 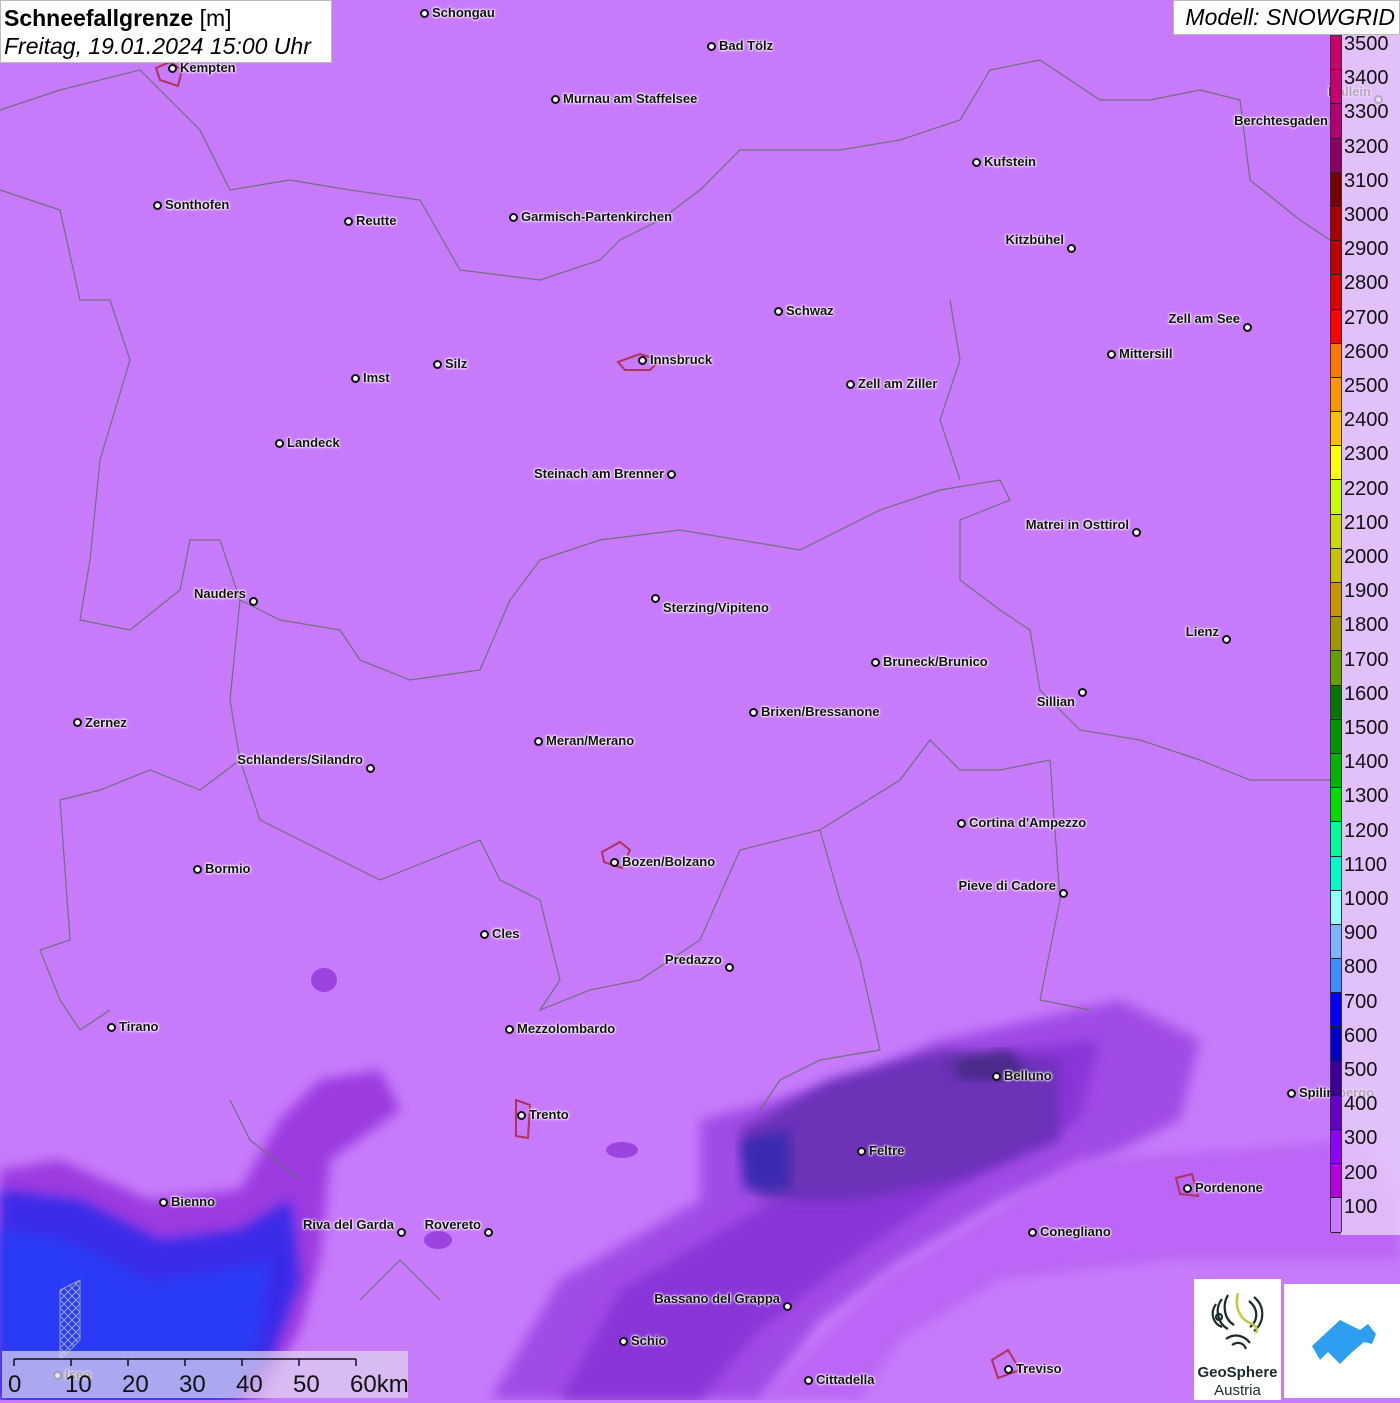 I want to click on mountain-cloud-icon, so click(x=1344, y=1342).